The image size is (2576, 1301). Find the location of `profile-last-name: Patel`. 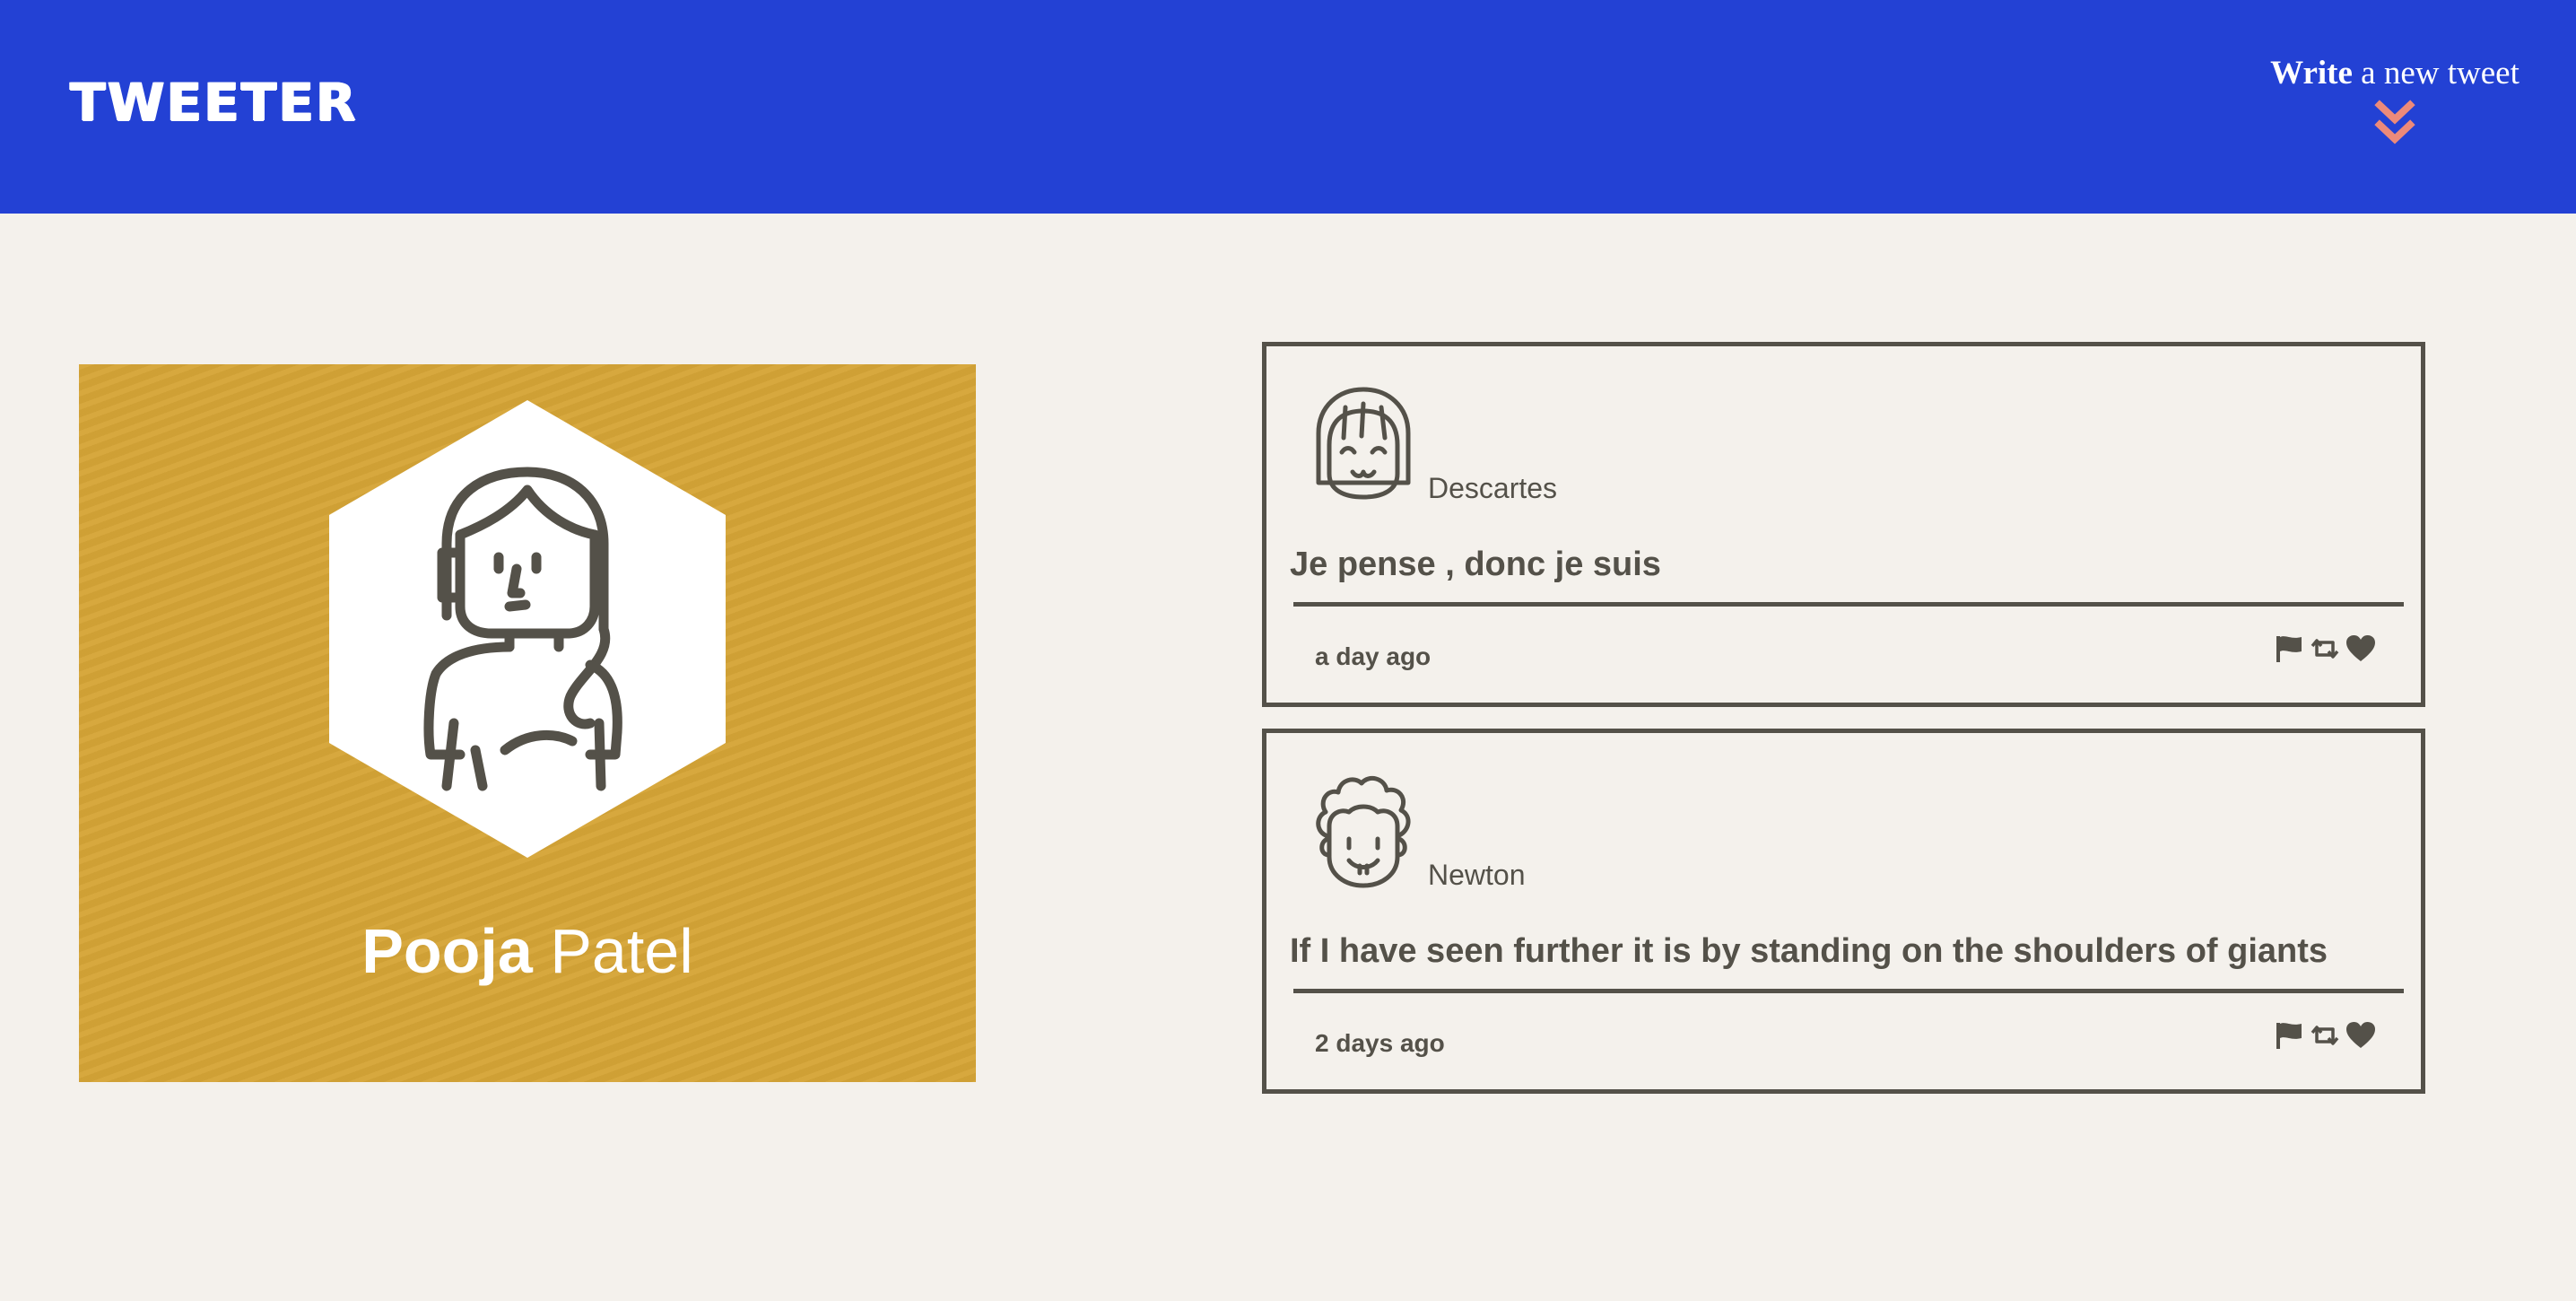

profile-last-name: Patel is located at coordinates (621, 951).